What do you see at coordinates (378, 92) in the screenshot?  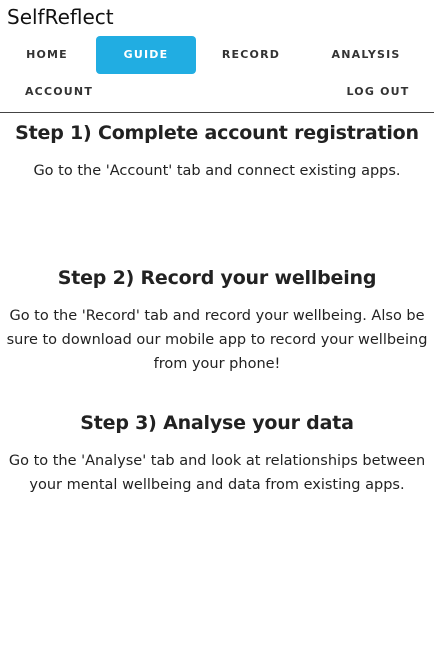 I see `nav-logout: LOG OUT` at bounding box center [378, 92].